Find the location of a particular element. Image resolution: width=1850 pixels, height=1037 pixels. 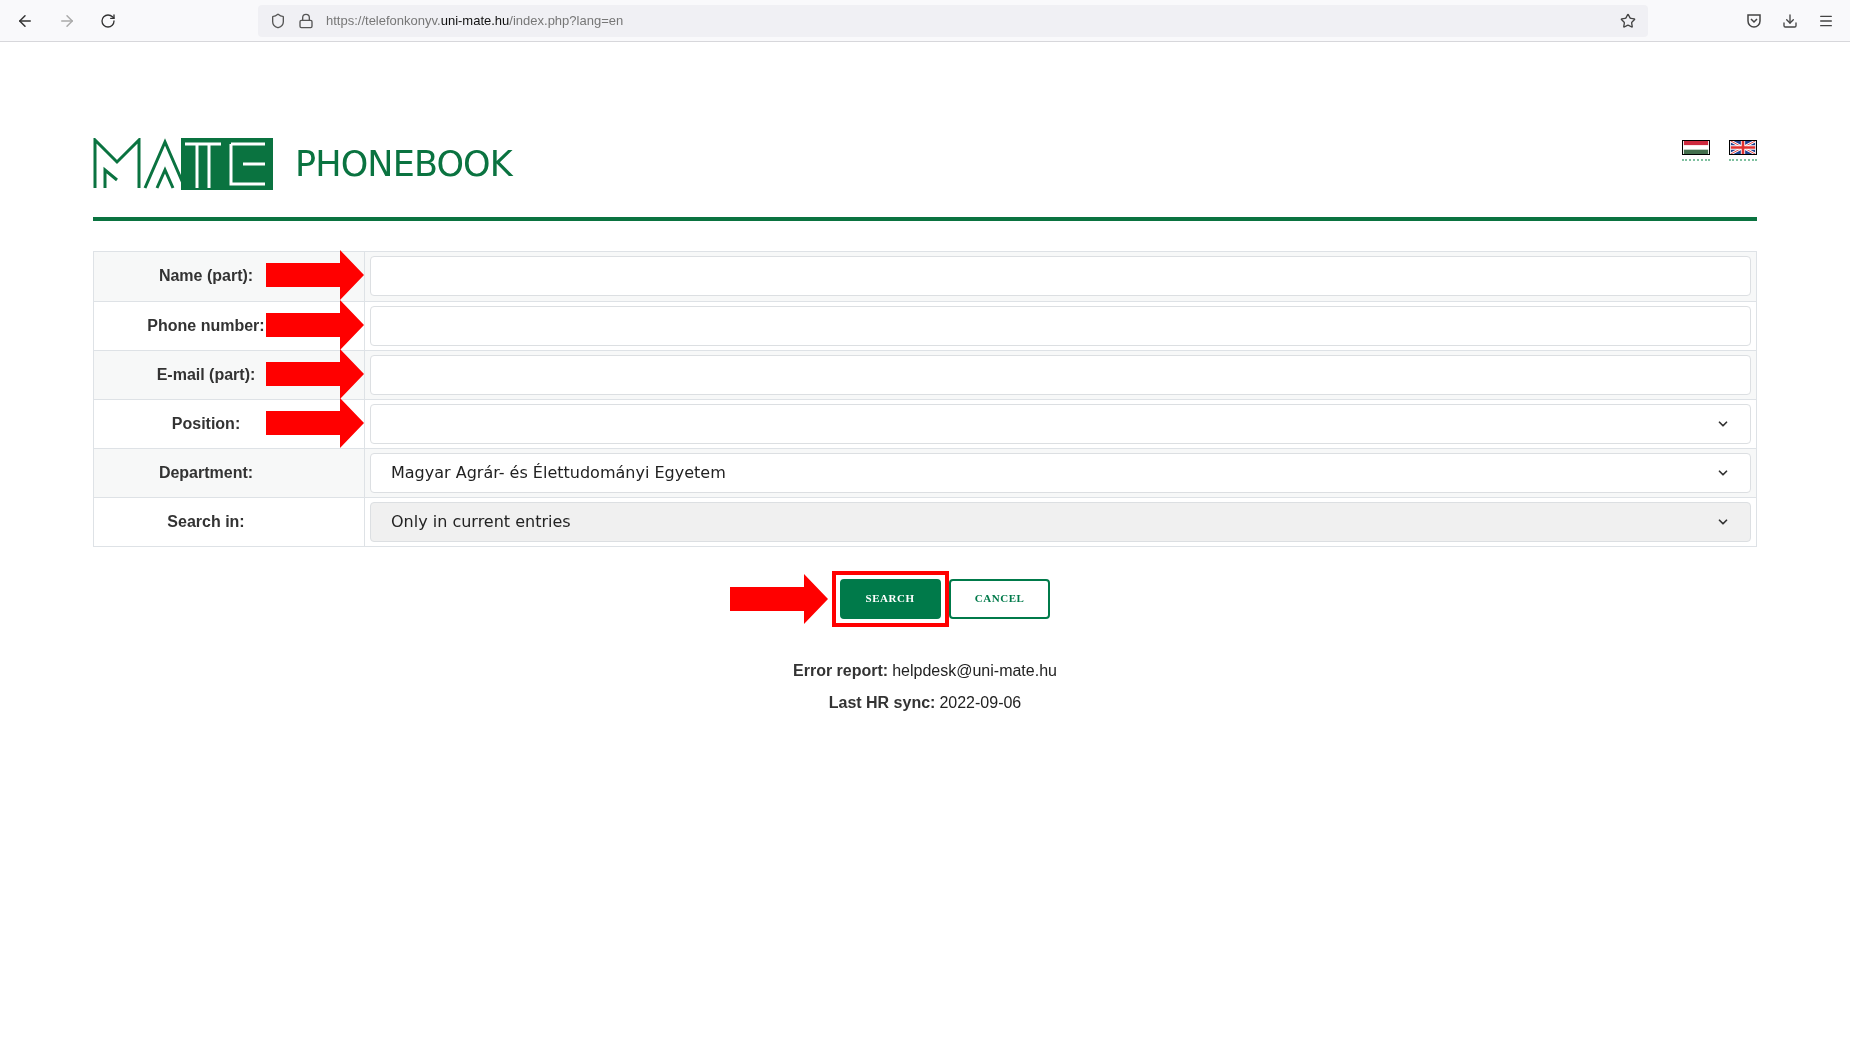

search-button: SEARCH is located at coordinates (890, 598).